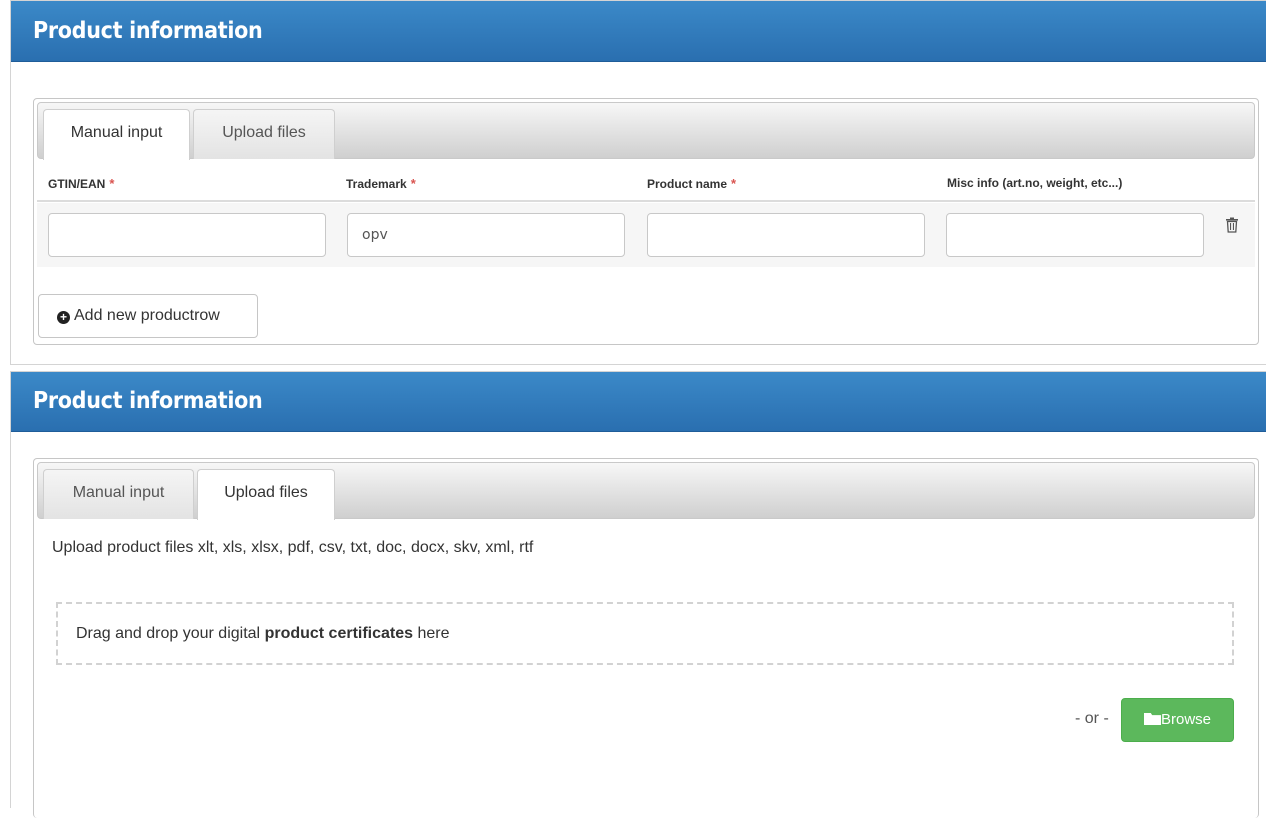 This screenshot has height=818, width=1266. Describe the element at coordinates (1152, 719) in the screenshot. I see `folder-open-icon` at that location.